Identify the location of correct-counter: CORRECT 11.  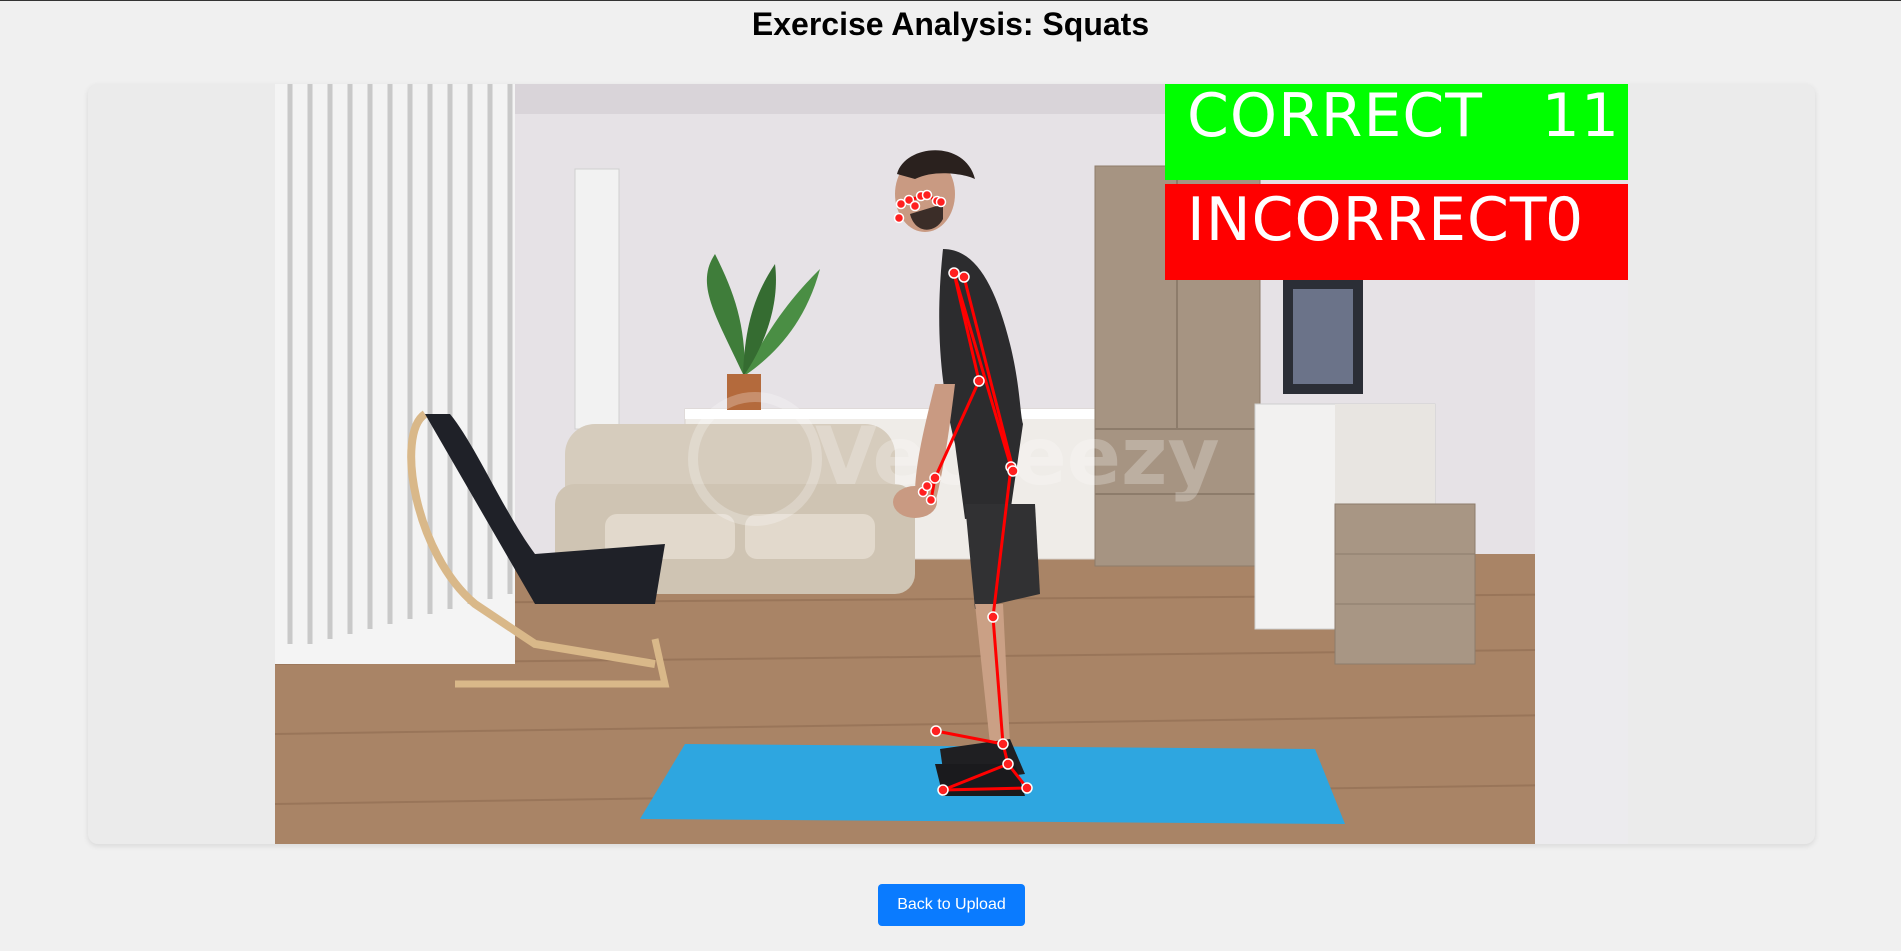
(1396, 132).